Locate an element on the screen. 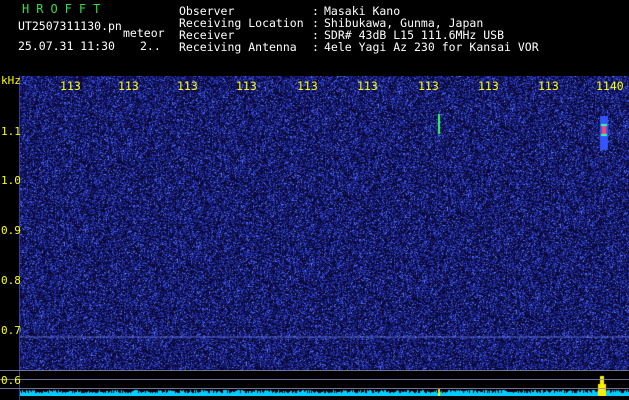  y-tick-label: 0.9 is located at coordinates (11, 230).